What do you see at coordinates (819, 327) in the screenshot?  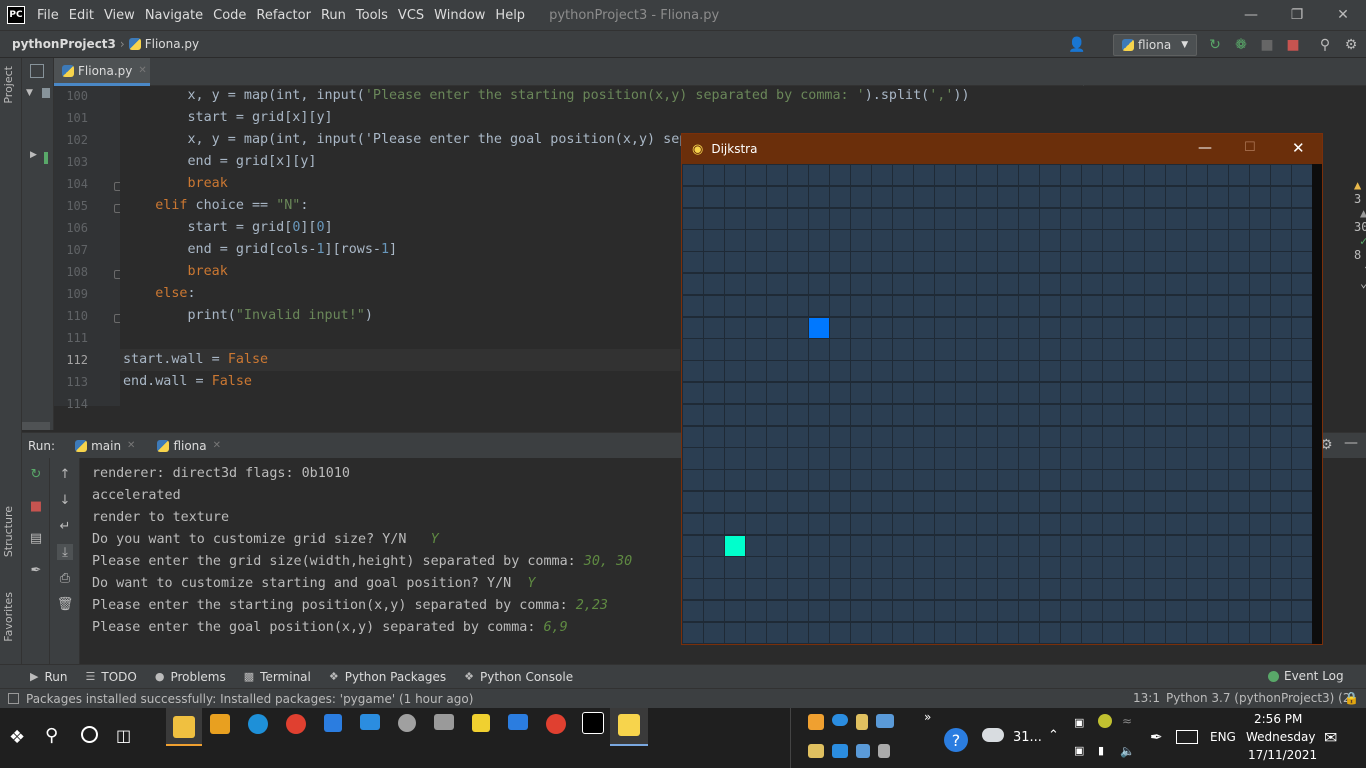 I see `goal-cell` at bounding box center [819, 327].